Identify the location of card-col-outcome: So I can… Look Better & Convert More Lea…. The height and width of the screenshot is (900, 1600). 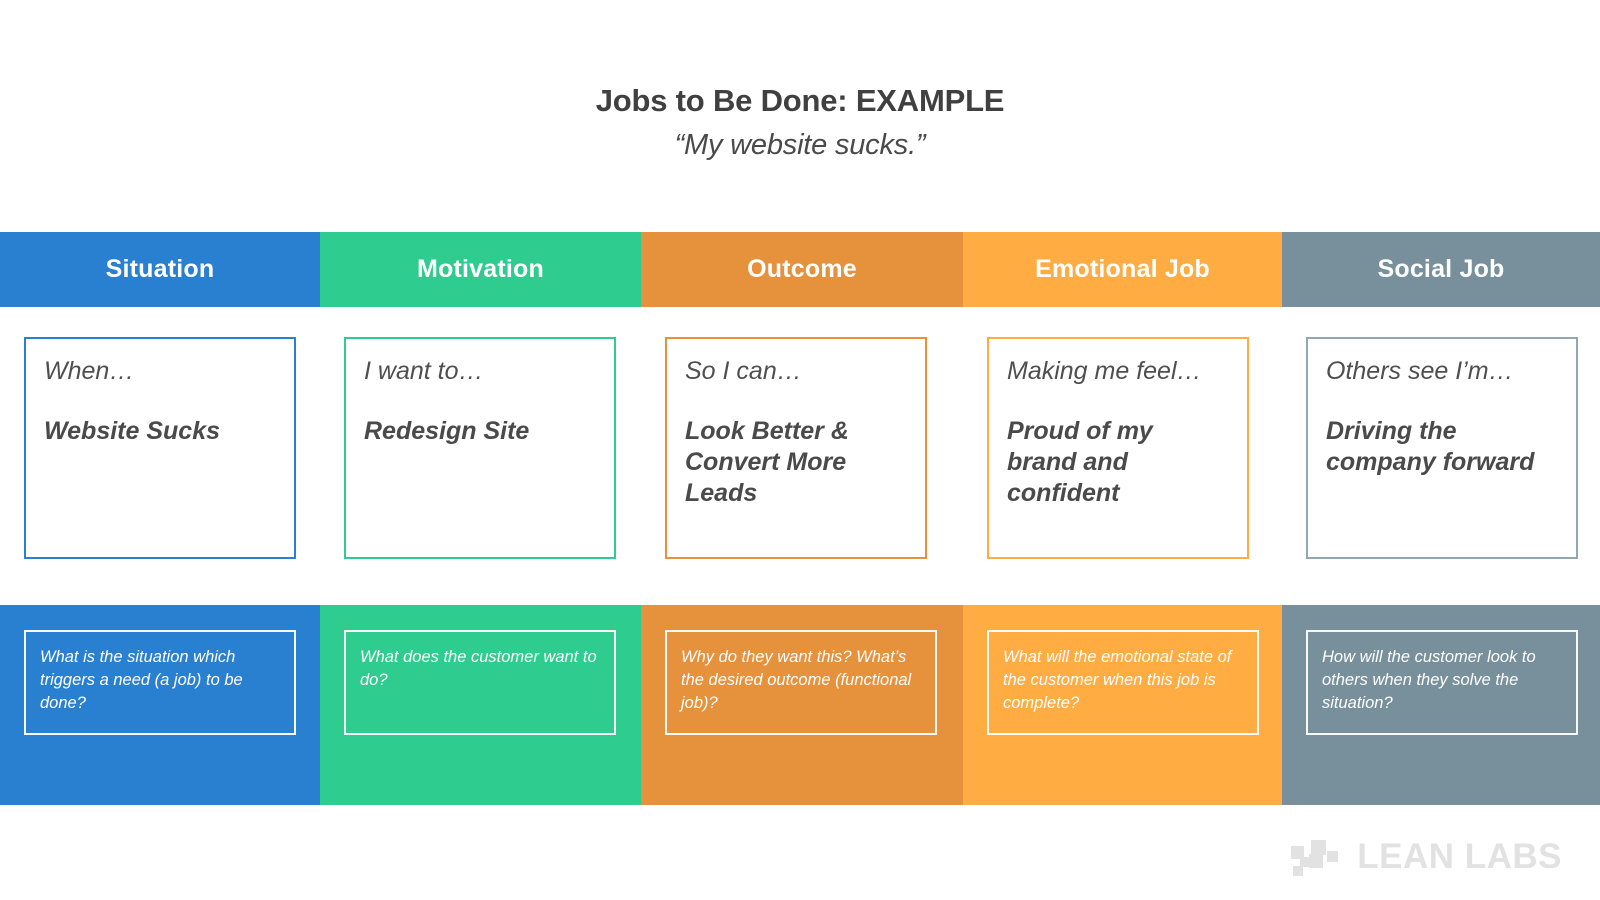
(802, 456).